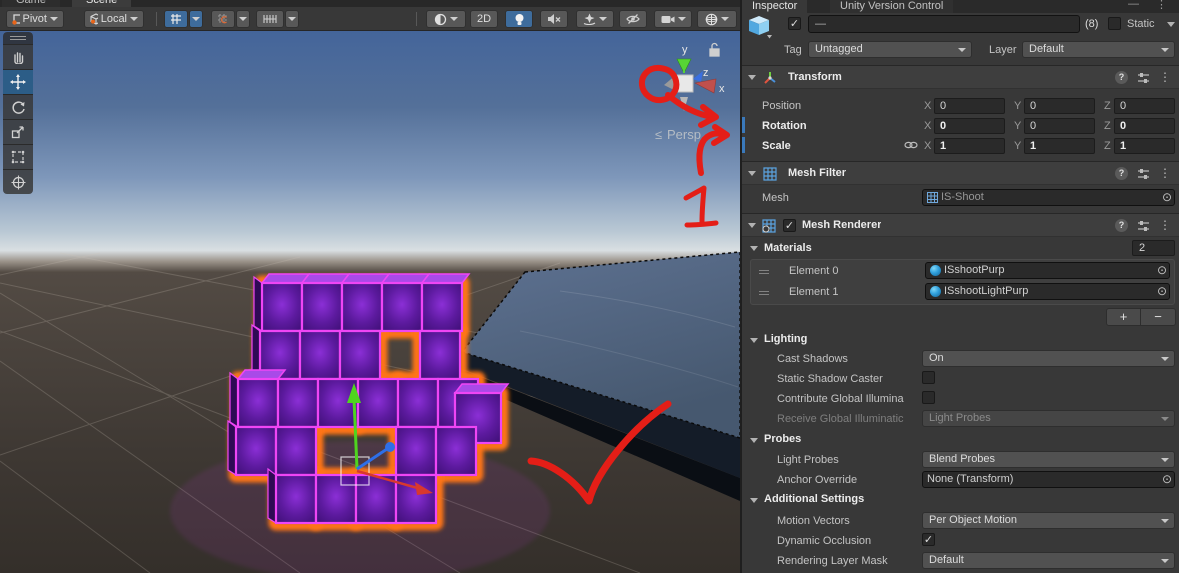 The width and height of the screenshot is (1179, 573). What do you see at coordinates (223, 19) in the screenshot?
I see `snap-button` at bounding box center [223, 19].